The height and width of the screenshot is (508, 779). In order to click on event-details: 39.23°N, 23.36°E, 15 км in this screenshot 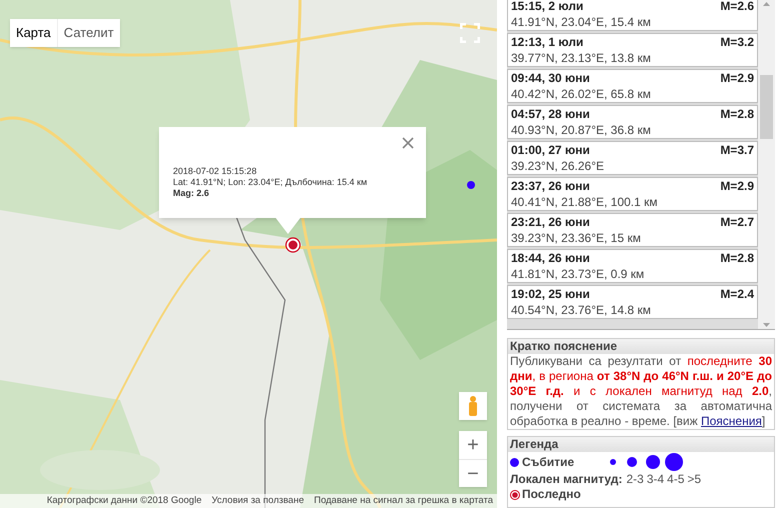, I will do `click(576, 238)`.